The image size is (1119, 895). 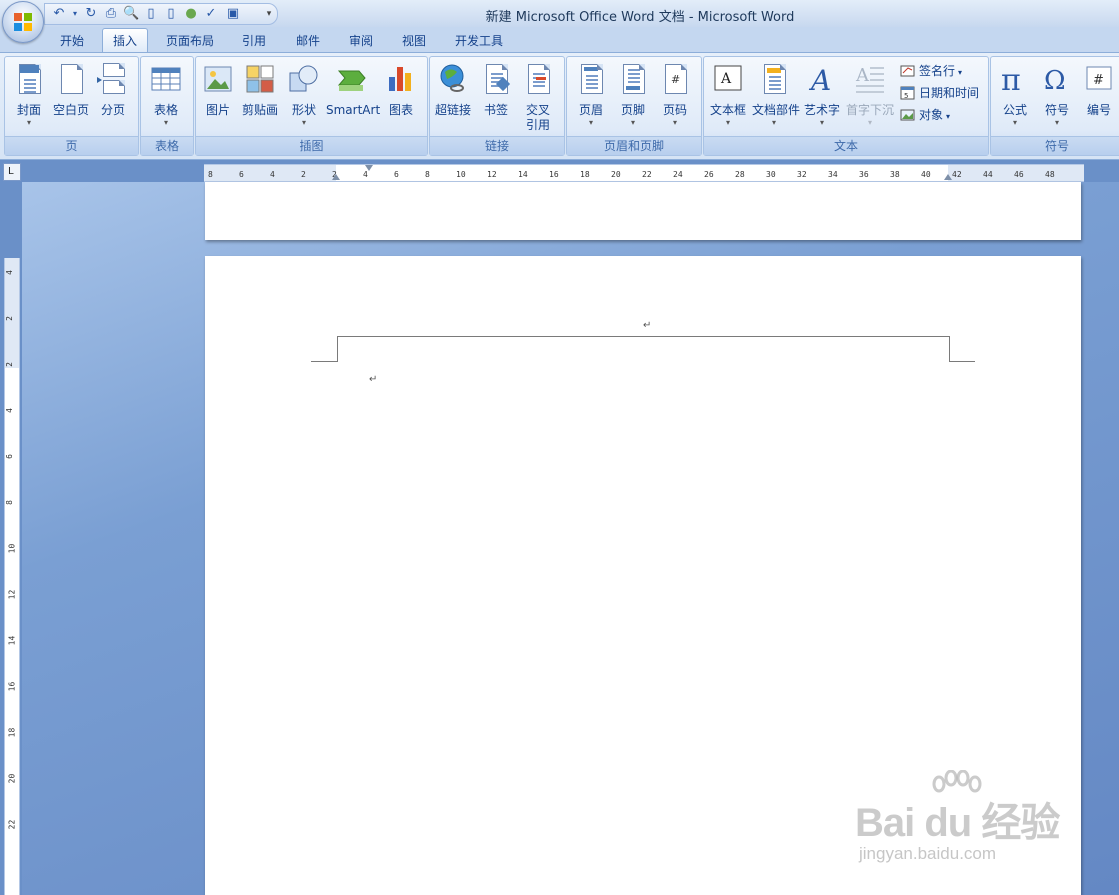 What do you see at coordinates (591, 97) in the screenshot?
I see `header-button: 页眉 ▾` at bounding box center [591, 97].